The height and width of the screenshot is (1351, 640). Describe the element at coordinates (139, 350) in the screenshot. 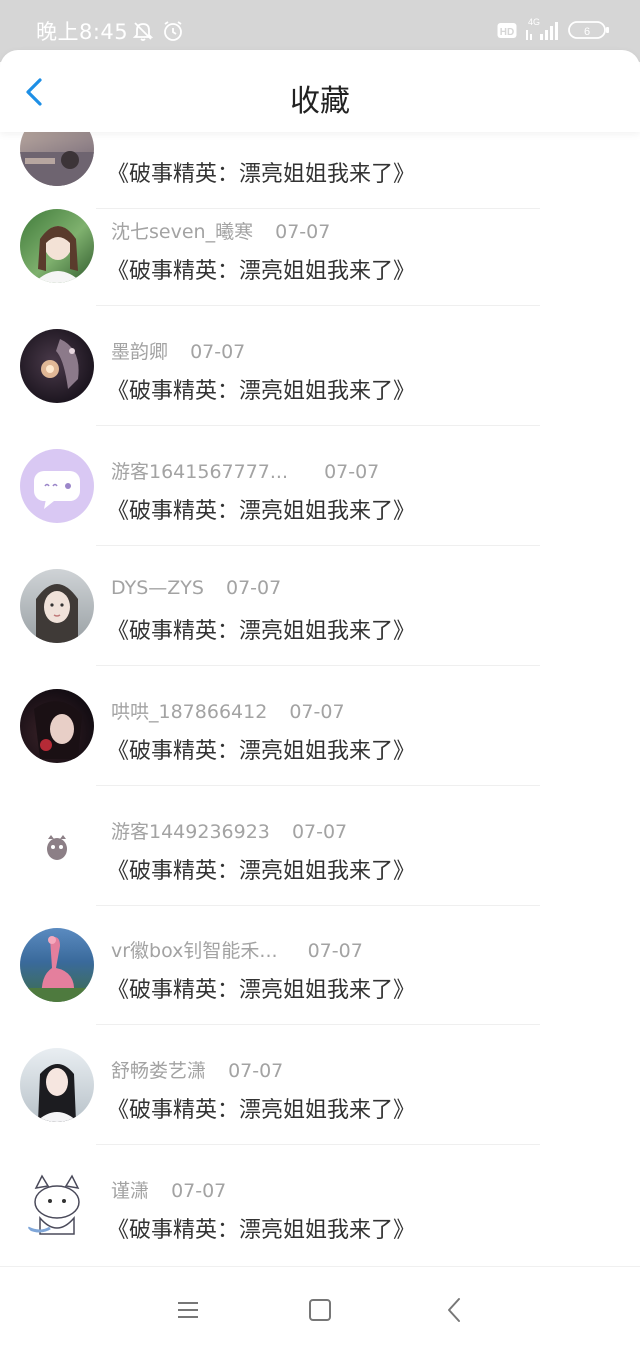

I see `username: 墨韵卿` at that location.